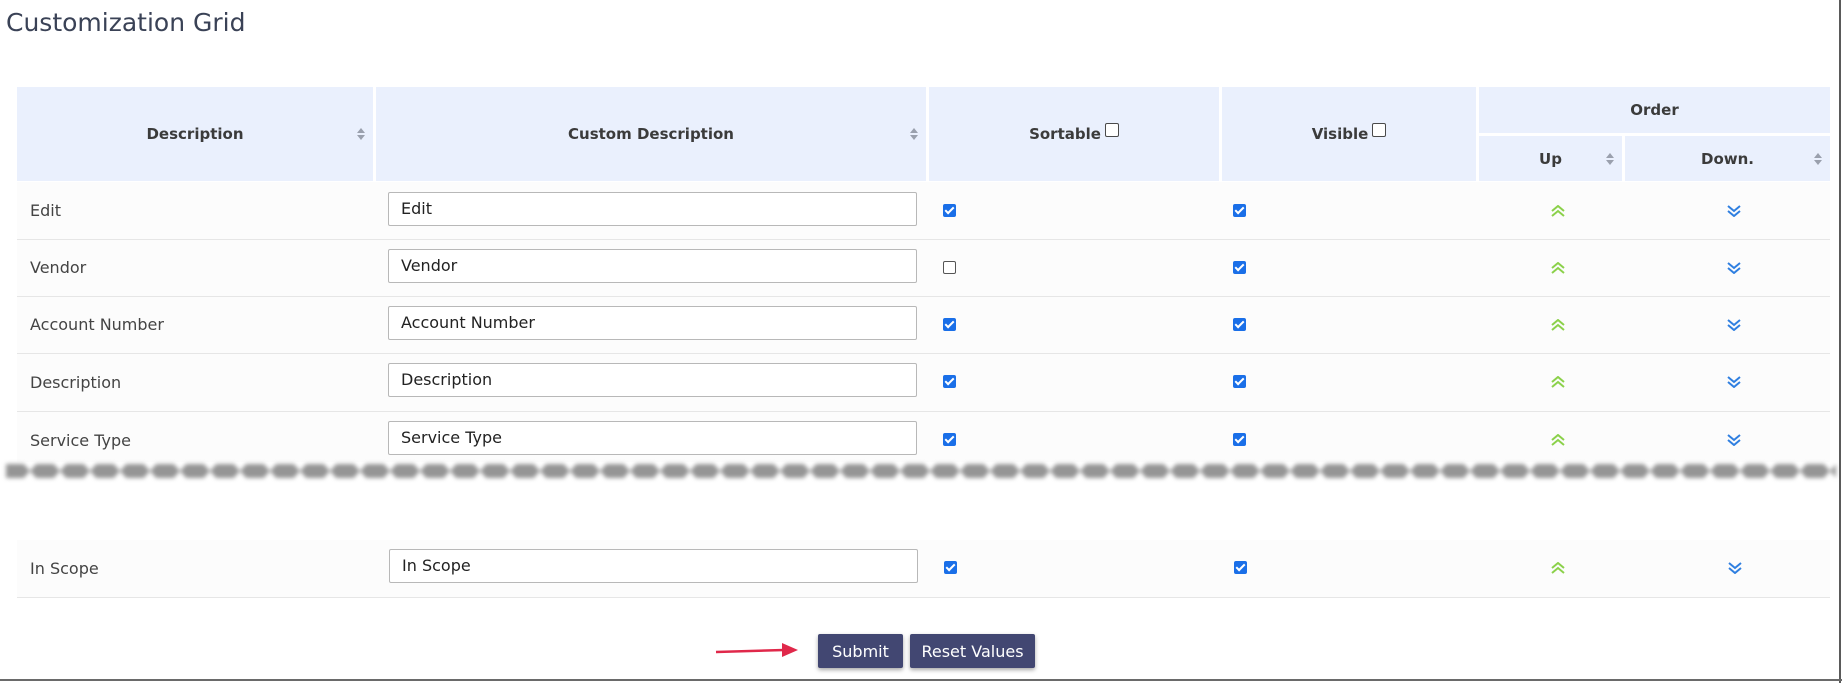  What do you see at coordinates (1340, 134) in the screenshot?
I see `column-header-visible-label: Visible` at bounding box center [1340, 134].